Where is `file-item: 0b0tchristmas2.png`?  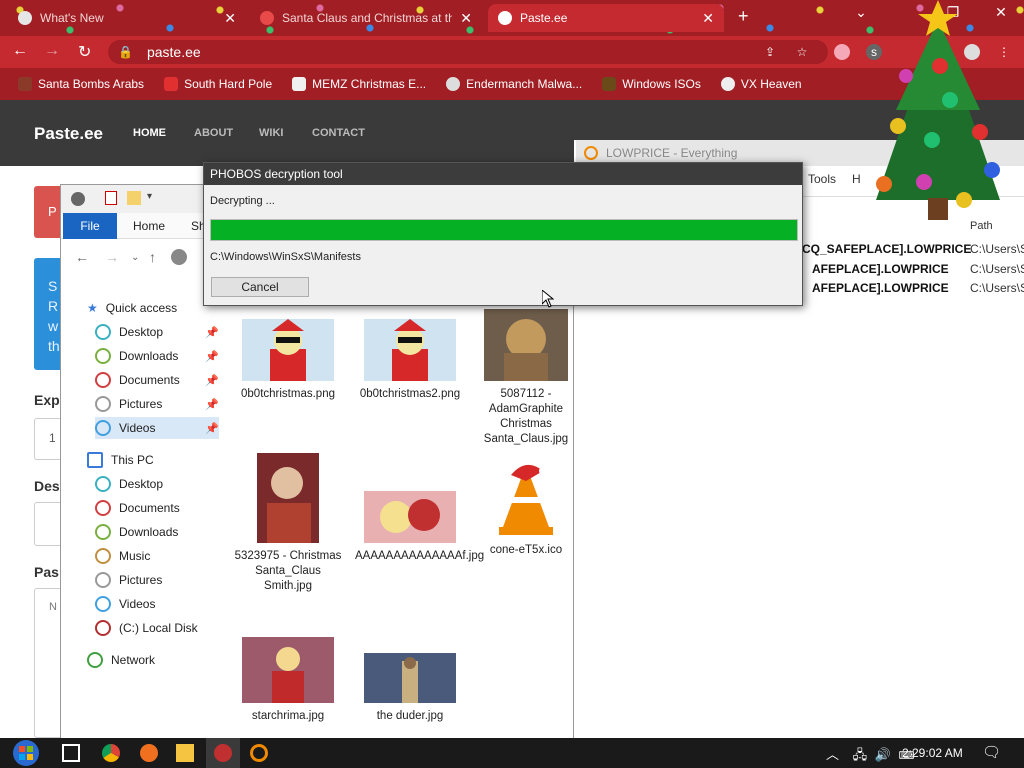 file-item: 0b0tchristmas2.png is located at coordinates (410, 360).